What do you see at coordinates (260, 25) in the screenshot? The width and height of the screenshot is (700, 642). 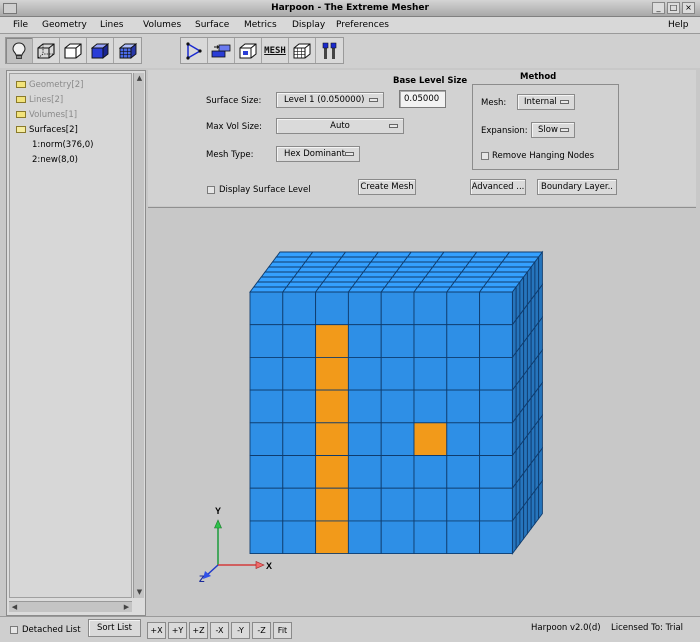 I see `menu-metrics: Metrics` at bounding box center [260, 25].